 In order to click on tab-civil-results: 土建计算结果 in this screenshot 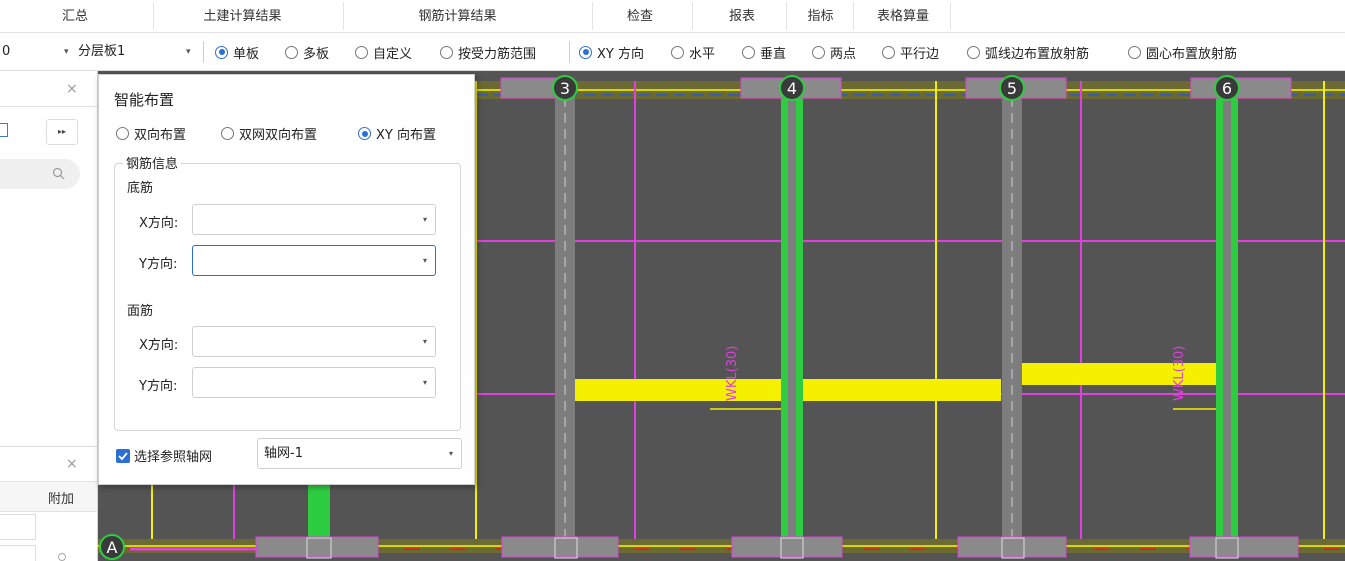, I will do `click(242, 16)`.